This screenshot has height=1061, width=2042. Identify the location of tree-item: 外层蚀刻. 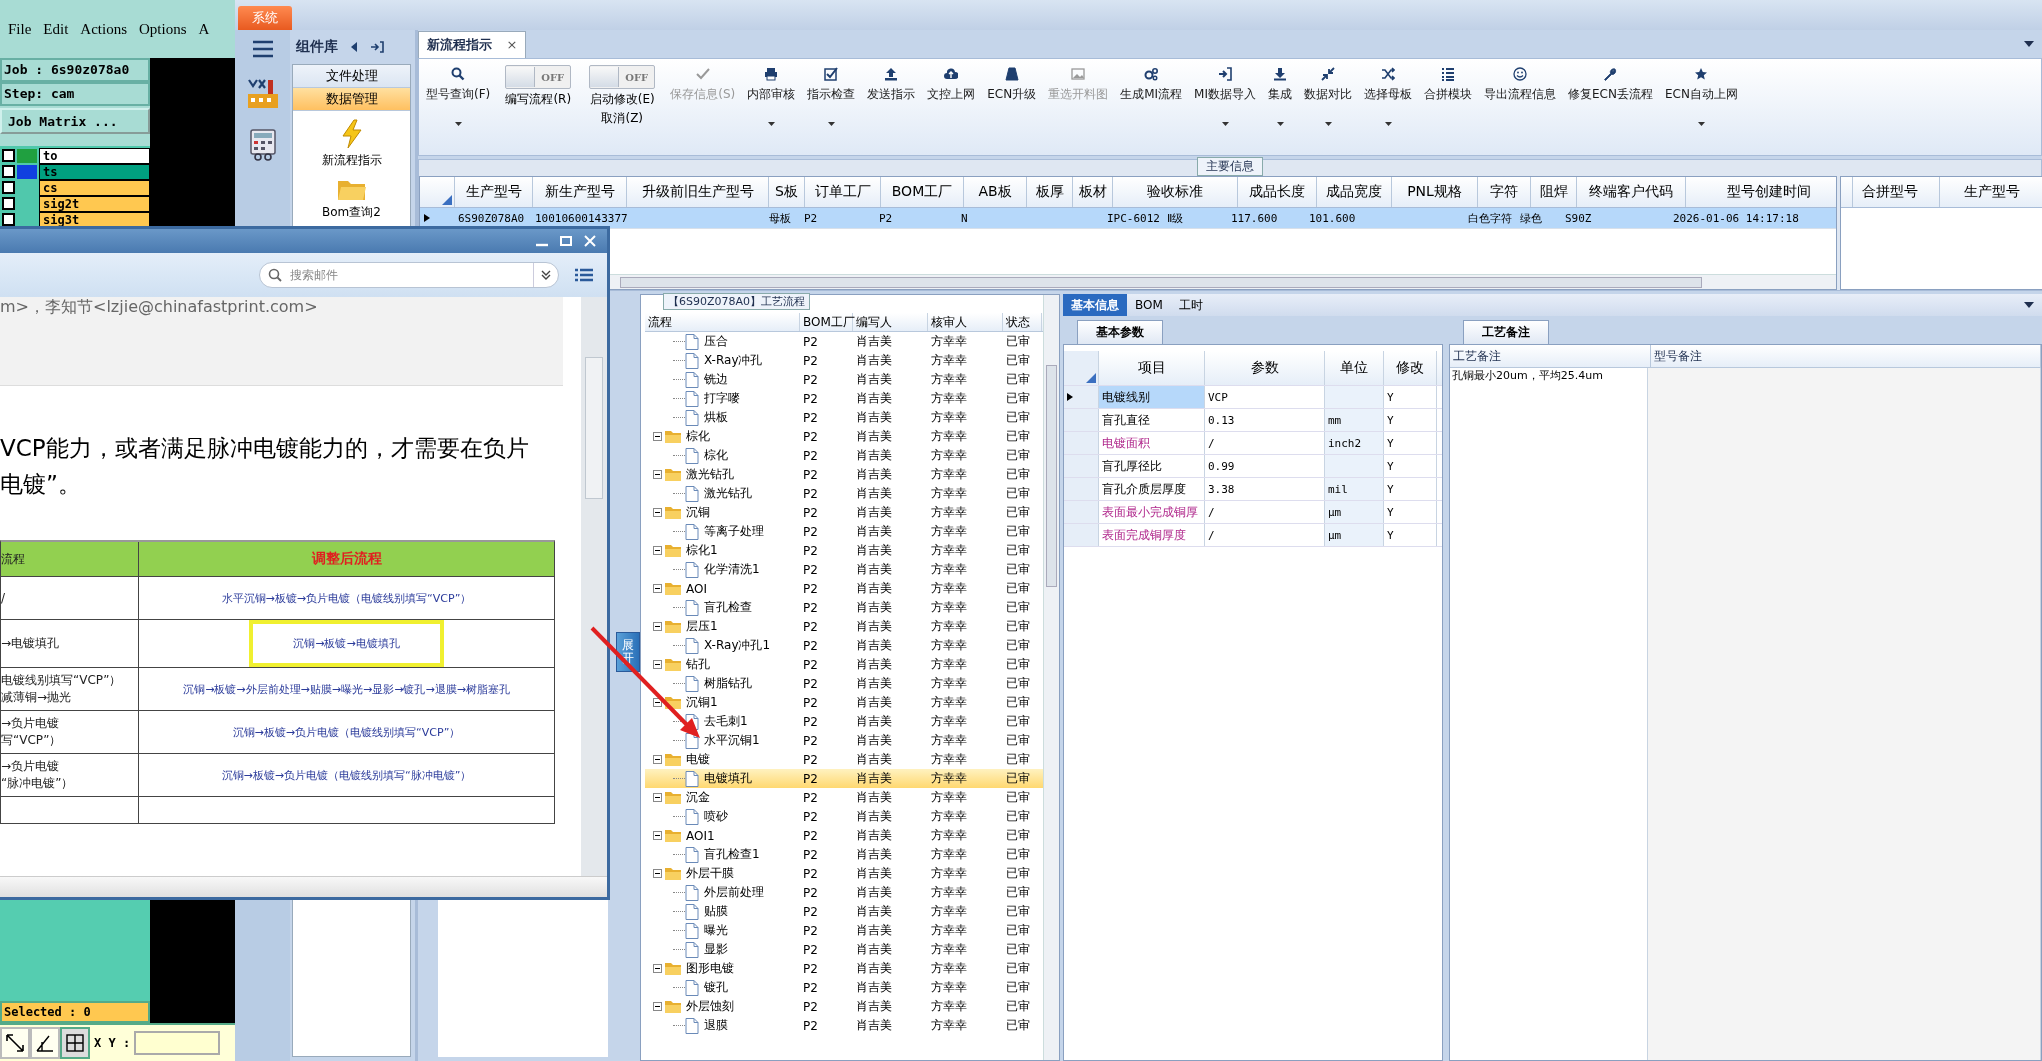
(710, 1006).